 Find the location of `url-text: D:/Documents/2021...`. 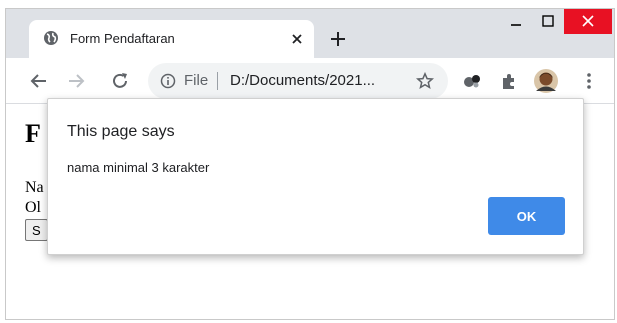

url-text: D:/Documents/2021... is located at coordinates (302, 80).